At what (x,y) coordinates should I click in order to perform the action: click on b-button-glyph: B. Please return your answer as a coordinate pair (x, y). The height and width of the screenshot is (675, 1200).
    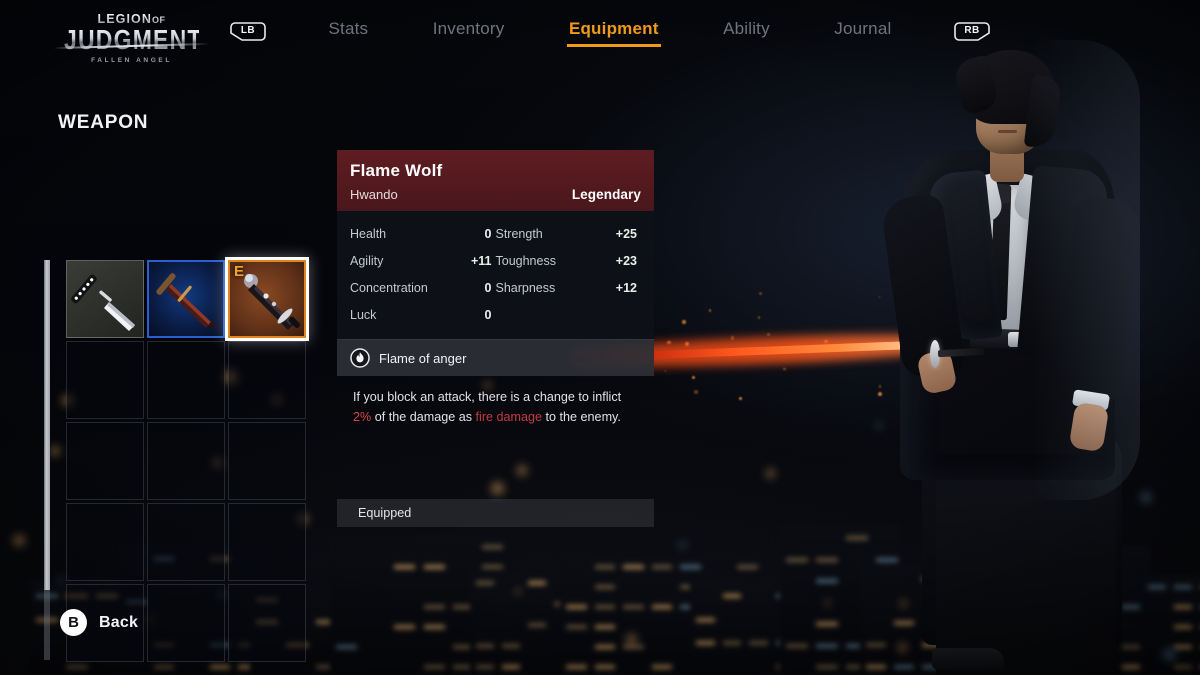
    Looking at the image, I should click on (73, 622).